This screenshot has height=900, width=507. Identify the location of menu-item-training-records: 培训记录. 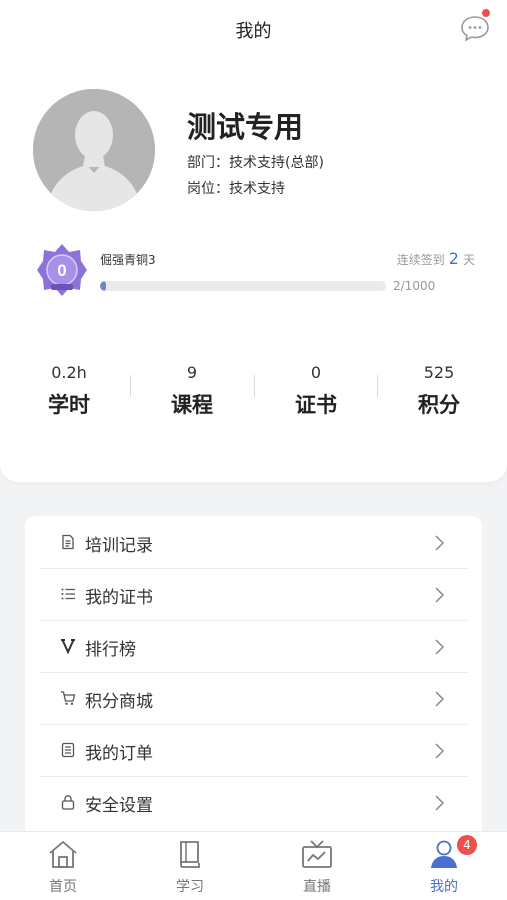
(254, 543).